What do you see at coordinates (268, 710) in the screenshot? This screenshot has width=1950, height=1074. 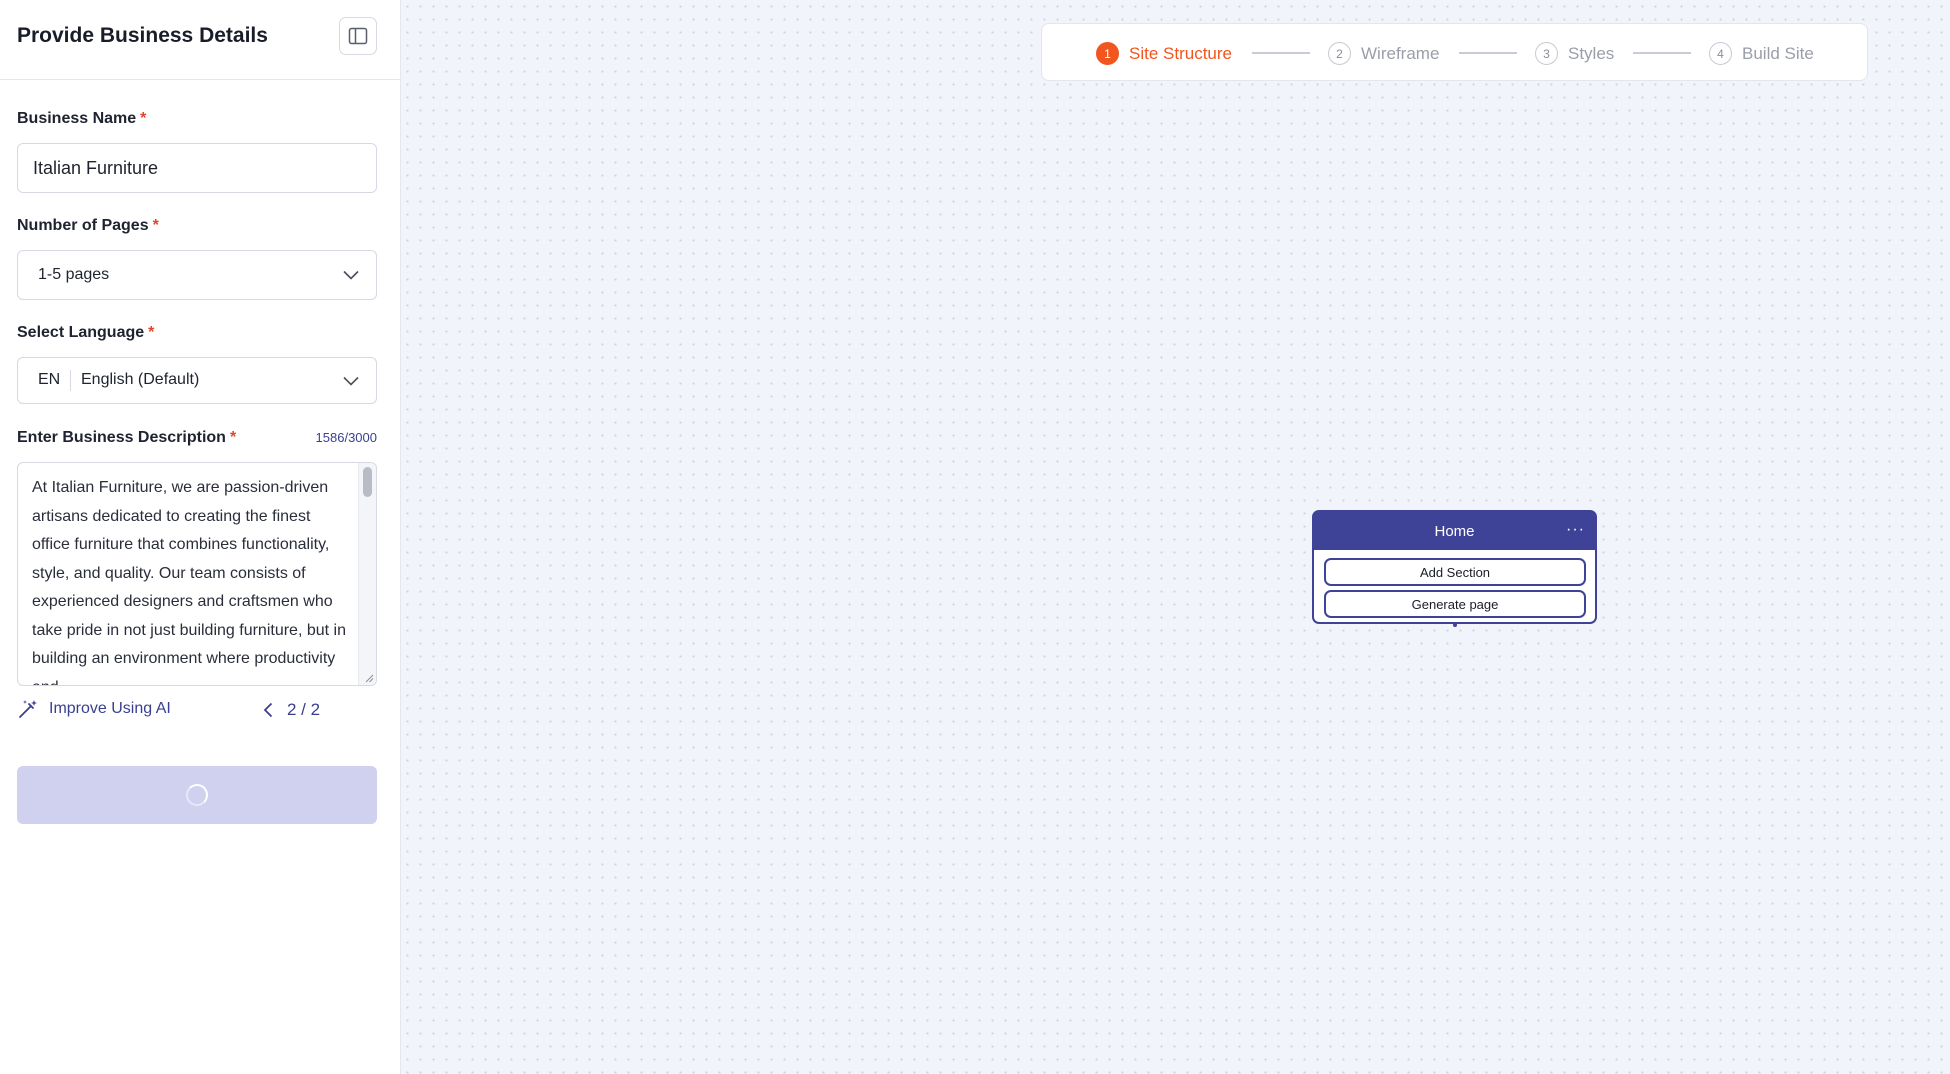 I see `chevron-left-icon` at bounding box center [268, 710].